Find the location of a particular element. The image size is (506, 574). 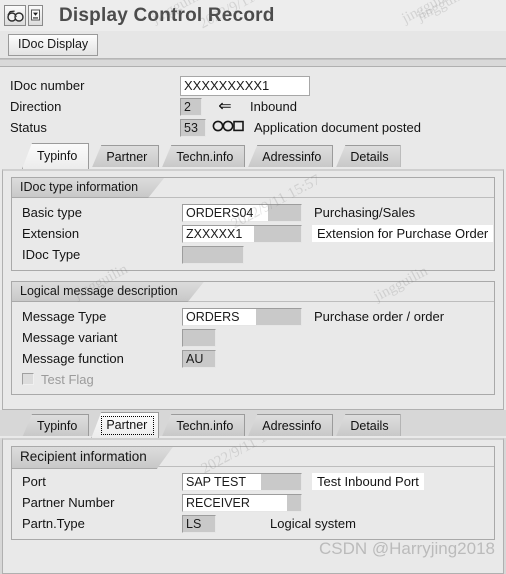

group-header-bar: Recipient information is located at coordinates (253, 457).